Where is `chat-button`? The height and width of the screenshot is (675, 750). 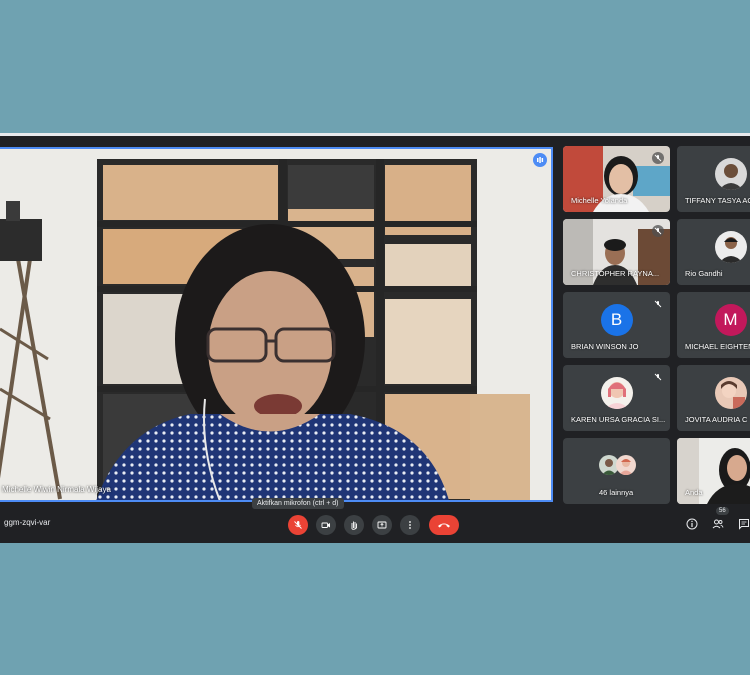 chat-button is located at coordinates (743, 524).